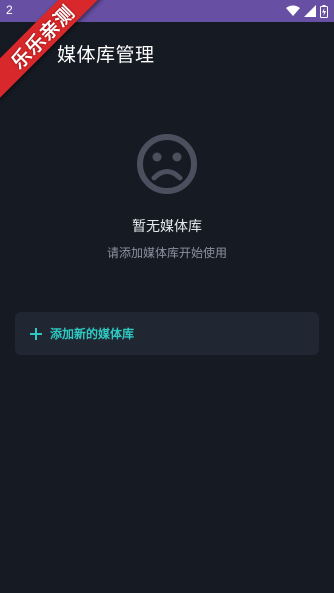 The width and height of the screenshot is (334, 593). I want to click on status-time: 2, so click(9, 10).